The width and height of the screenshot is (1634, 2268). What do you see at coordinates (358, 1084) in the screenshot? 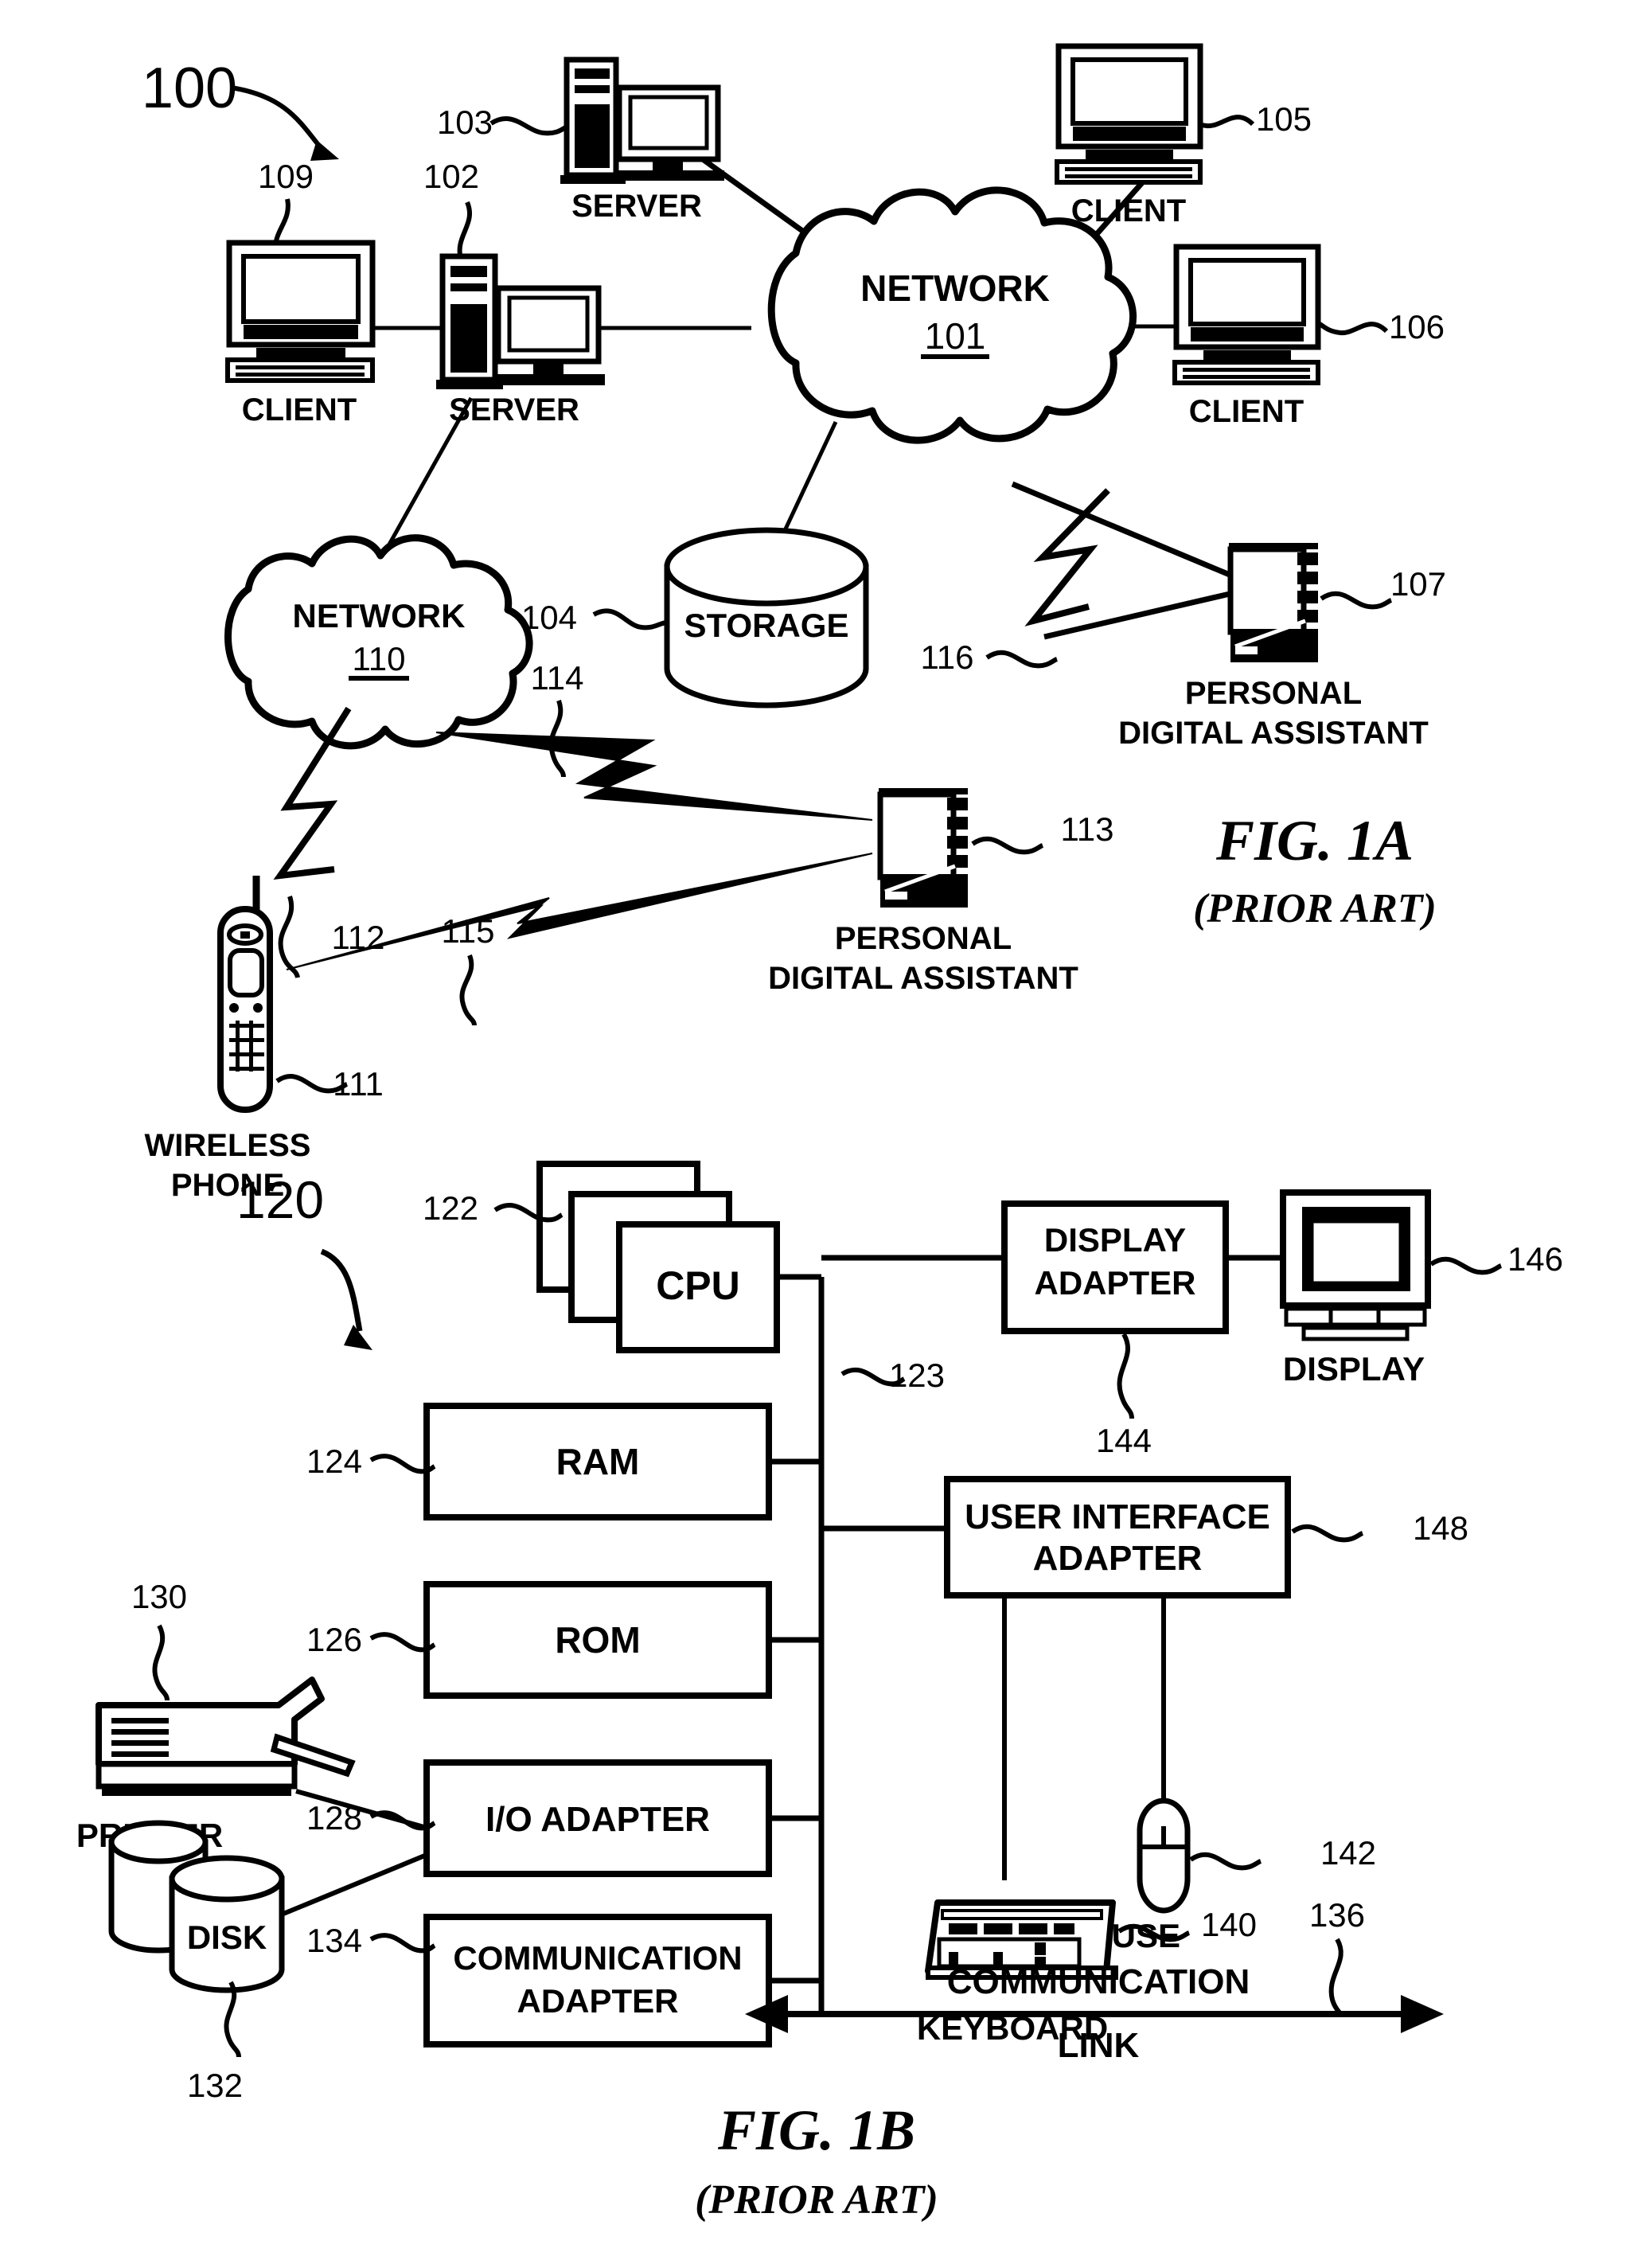
I see `ref-111: 111` at bounding box center [358, 1084].